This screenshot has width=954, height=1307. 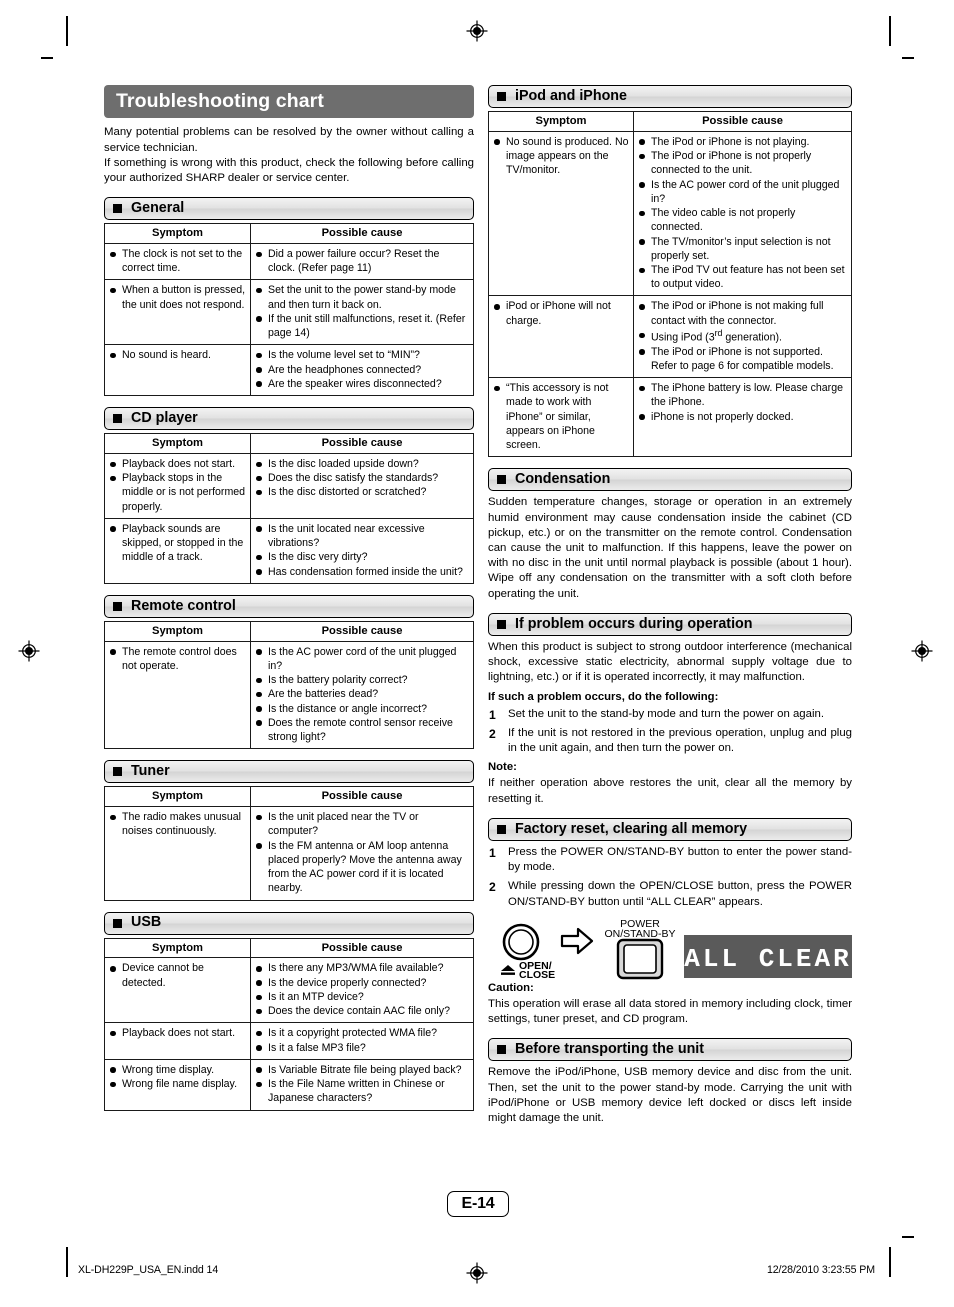 What do you see at coordinates (741, 417) in the screenshot?
I see `bullet-item: iPhone is not properly docked.` at bounding box center [741, 417].